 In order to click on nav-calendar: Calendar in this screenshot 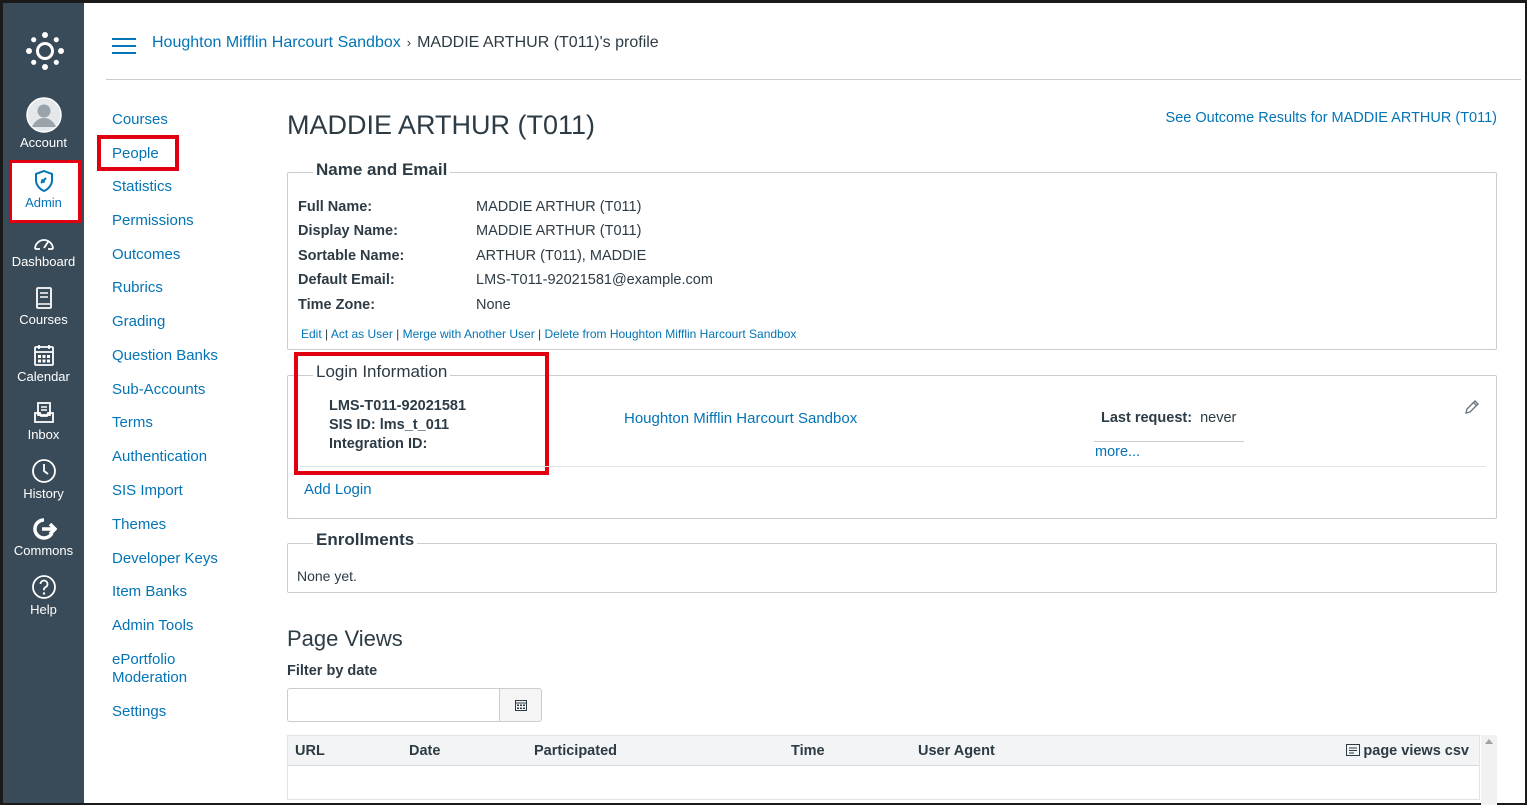, I will do `click(43, 363)`.